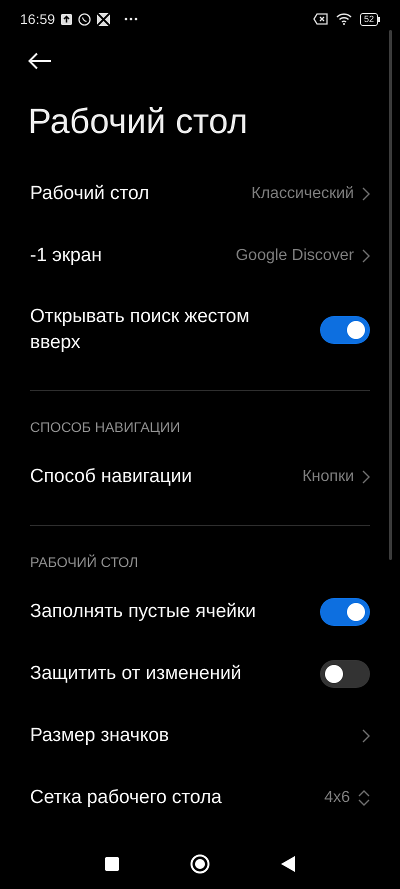  Describe the element at coordinates (100, 736) in the screenshot. I see `setting-label: Размер значков` at that location.